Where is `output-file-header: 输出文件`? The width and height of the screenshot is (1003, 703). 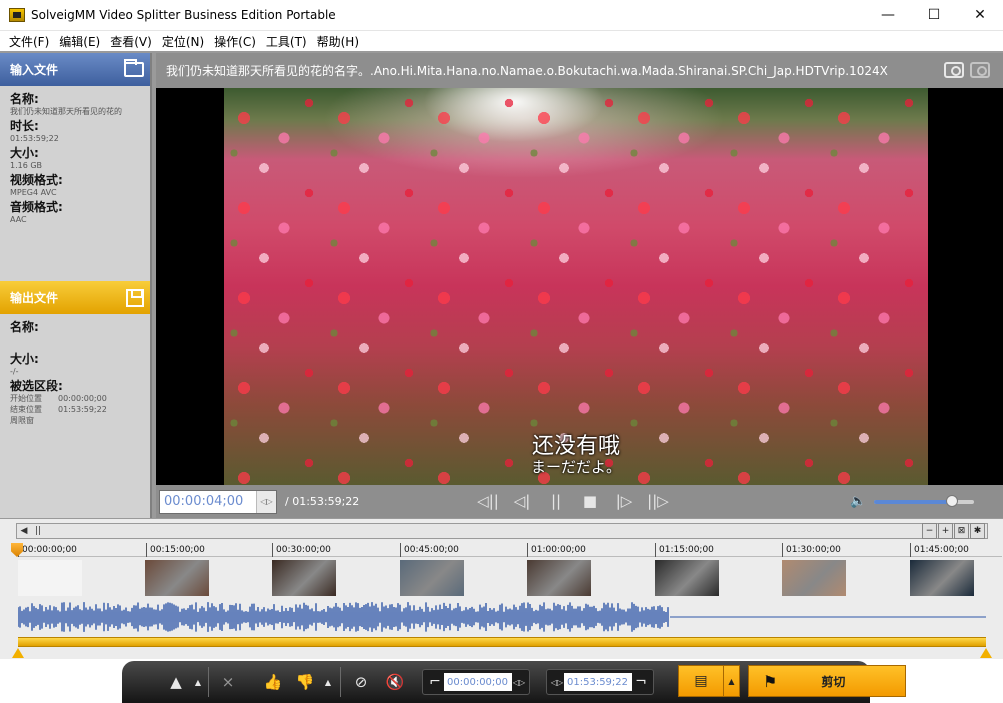 output-file-header: 输出文件 is located at coordinates (75, 297).